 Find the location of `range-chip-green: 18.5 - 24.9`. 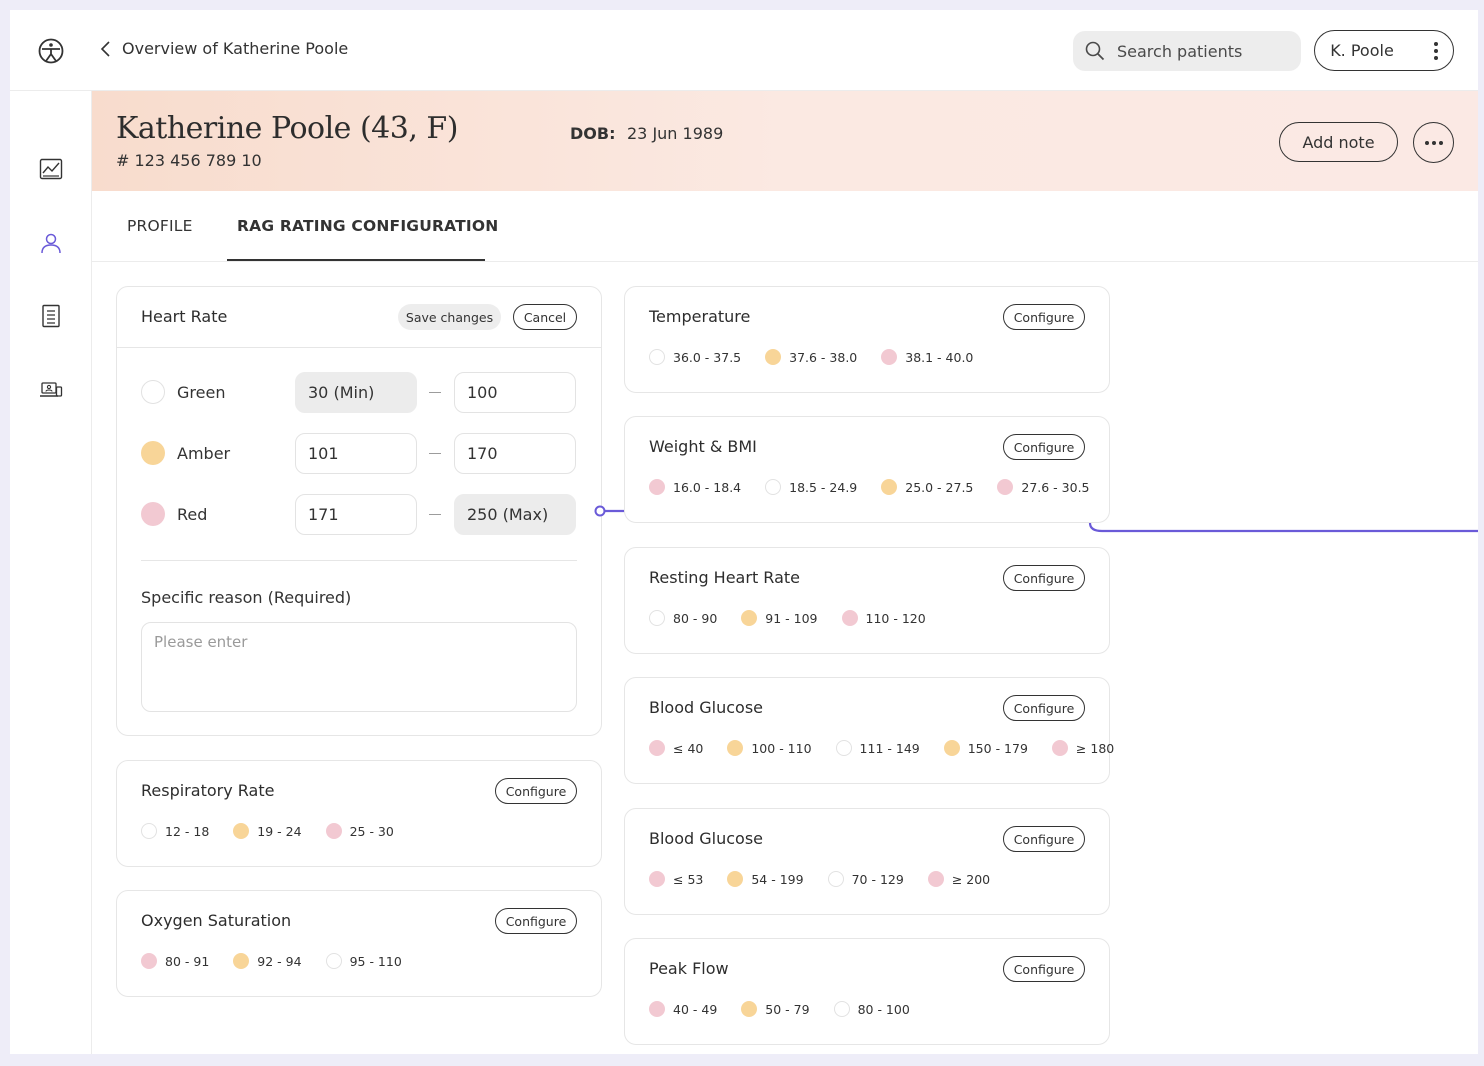

range-chip-green: 18.5 - 24.9 is located at coordinates (811, 487).